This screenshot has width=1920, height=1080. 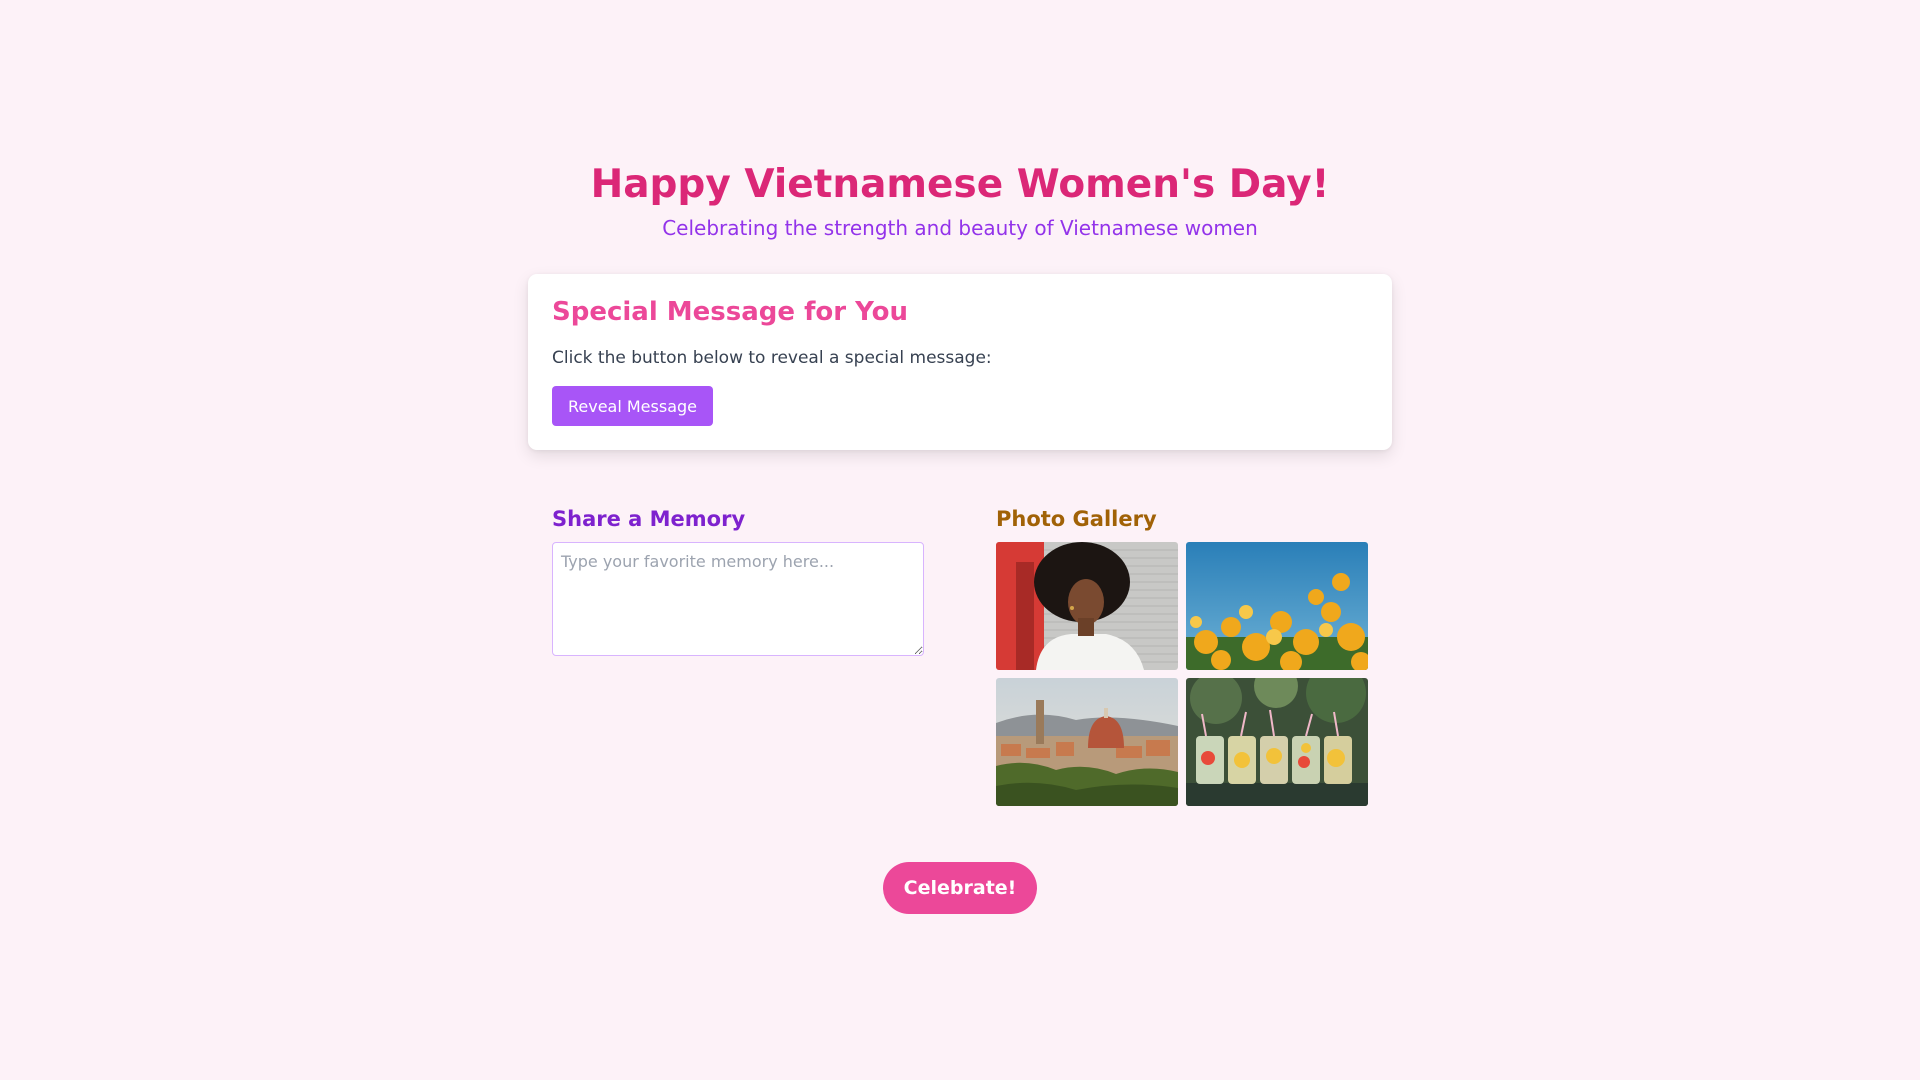 I want to click on memory-textarea, so click(x=738, y=599).